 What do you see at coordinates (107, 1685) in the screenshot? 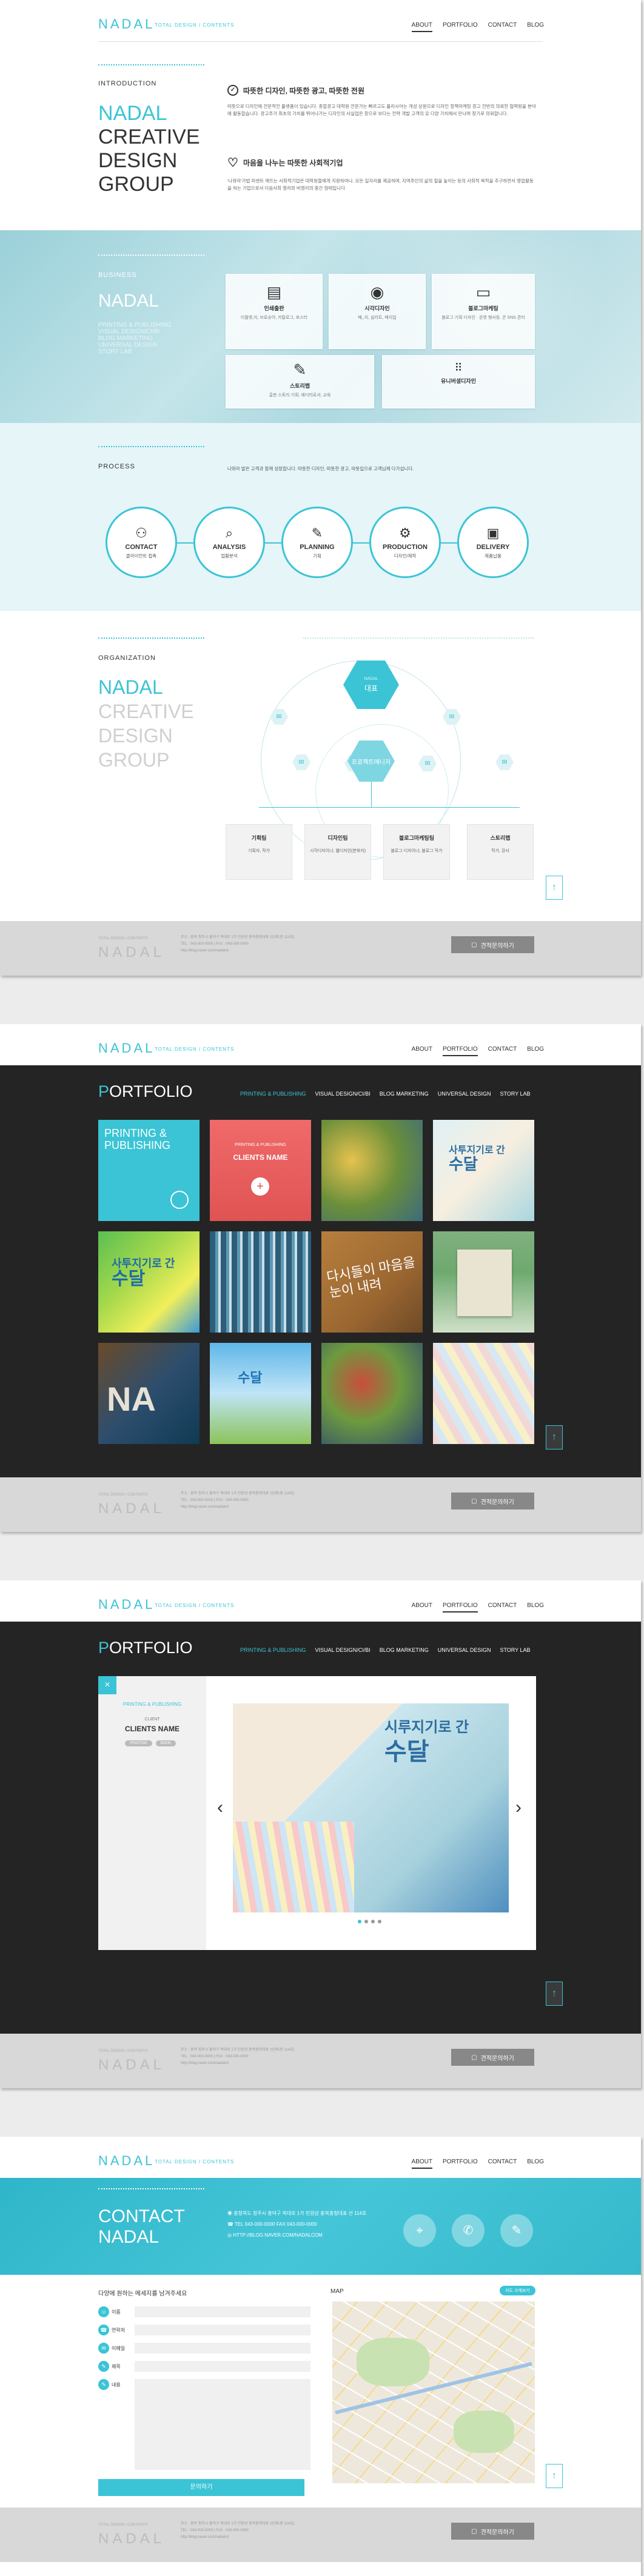
I see `close-icon: ×` at bounding box center [107, 1685].